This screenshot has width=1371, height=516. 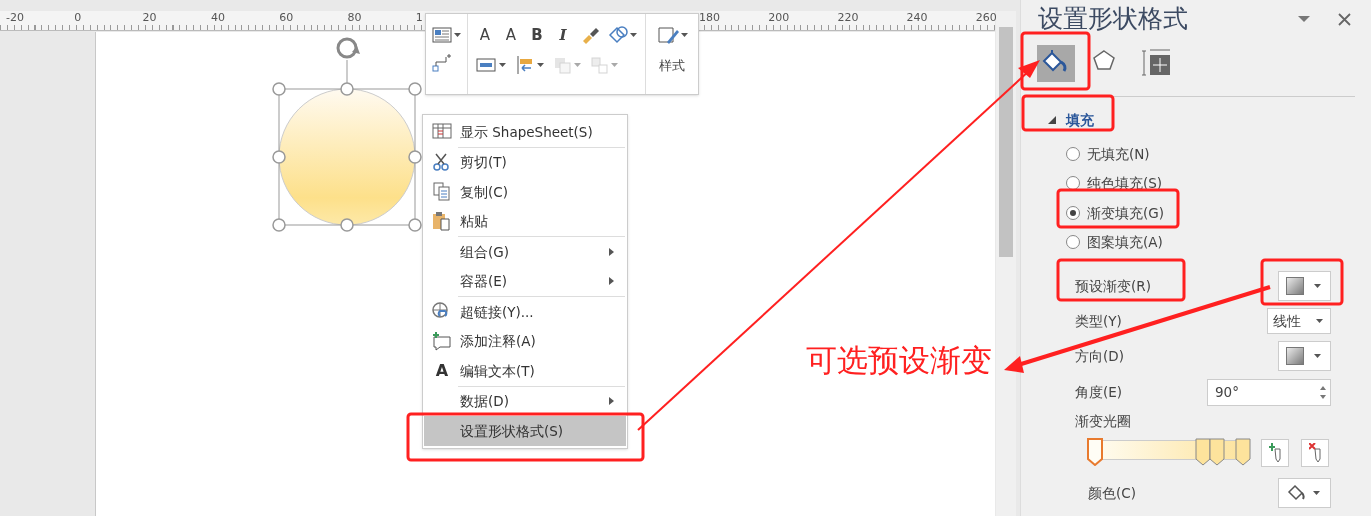 What do you see at coordinates (1344, 19) in the screenshot?
I see `close-icon` at bounding box center [1344, 19].